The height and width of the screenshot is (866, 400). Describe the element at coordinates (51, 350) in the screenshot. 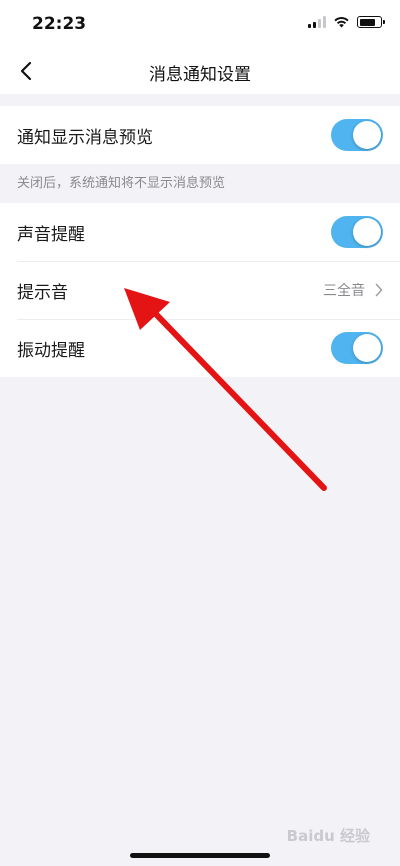

I see `vibration-reminder-label: 振动提醒` at that location.